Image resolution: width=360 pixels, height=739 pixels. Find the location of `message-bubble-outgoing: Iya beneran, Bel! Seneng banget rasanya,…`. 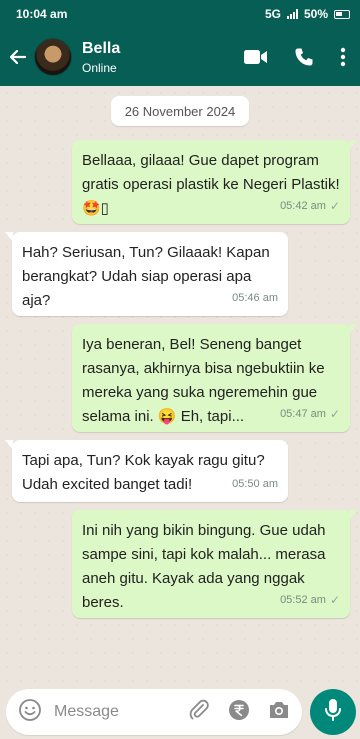

message-bubble-outgoing: Iya beneran, Bel! Seneng banget rasanya,… is located at coordinates (214, 378).